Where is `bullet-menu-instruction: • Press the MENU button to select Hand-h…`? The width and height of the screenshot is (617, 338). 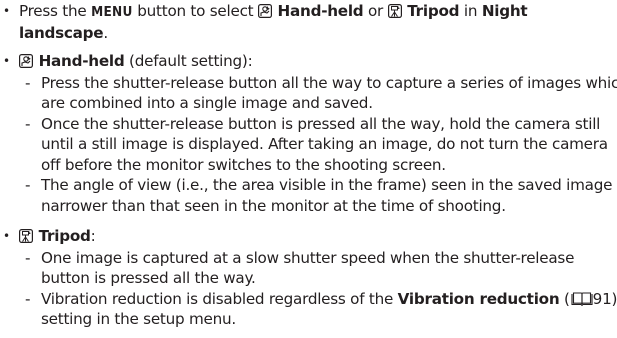 bullet-menu-instruction: • Press the MENU button to select Hand-h… is located at coordinates (305, 22).